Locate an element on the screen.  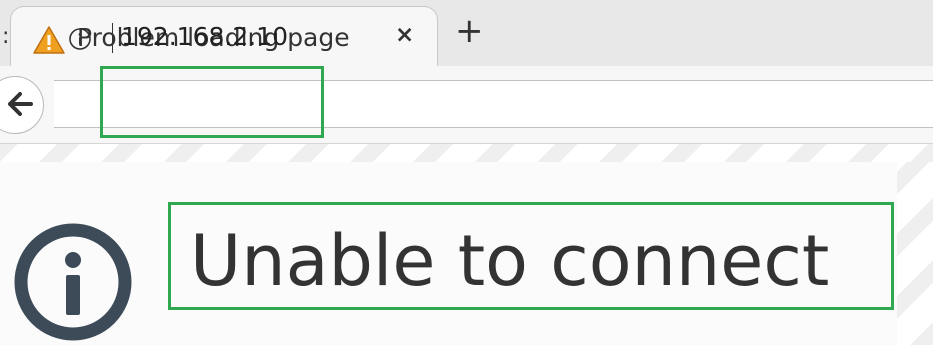
site-info-icon is located at coordinates (80, 39).